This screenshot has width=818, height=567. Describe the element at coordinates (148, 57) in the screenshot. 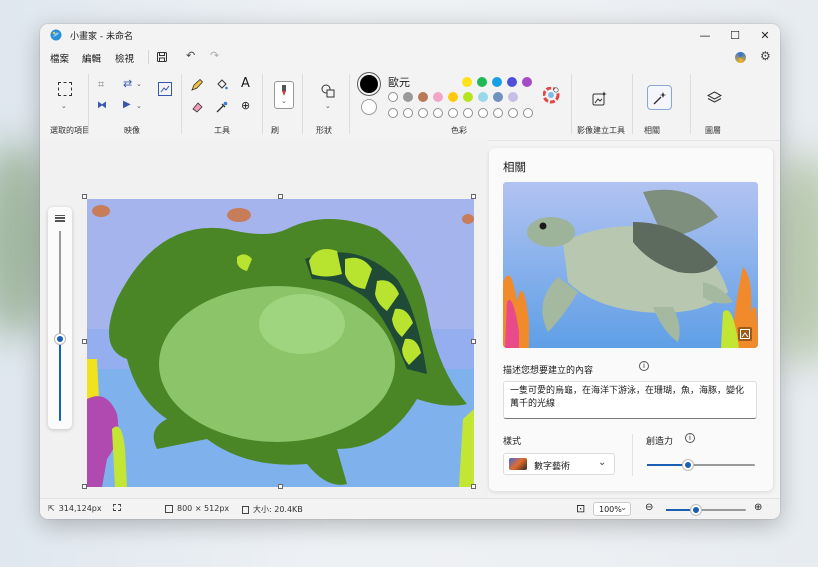

I see `menu-separator` at that location.